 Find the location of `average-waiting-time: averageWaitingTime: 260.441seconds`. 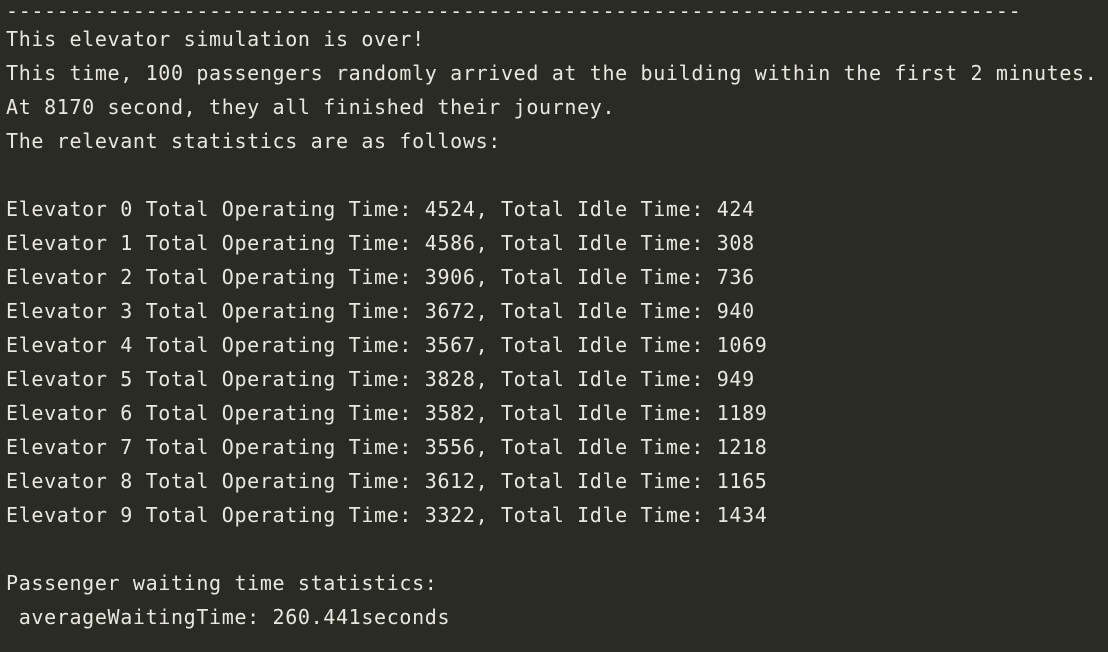

average-waiting-time: averageWaitingTime: 260.441seconds is located at coordinates (228, 617).